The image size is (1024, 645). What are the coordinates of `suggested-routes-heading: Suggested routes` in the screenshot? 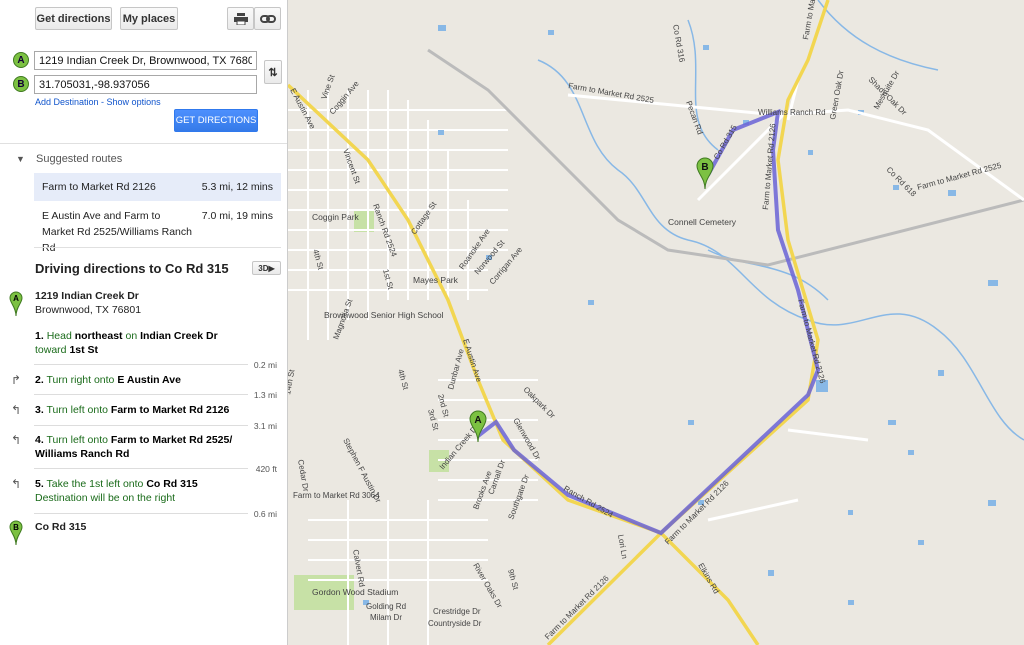 It's located at (79, 159).